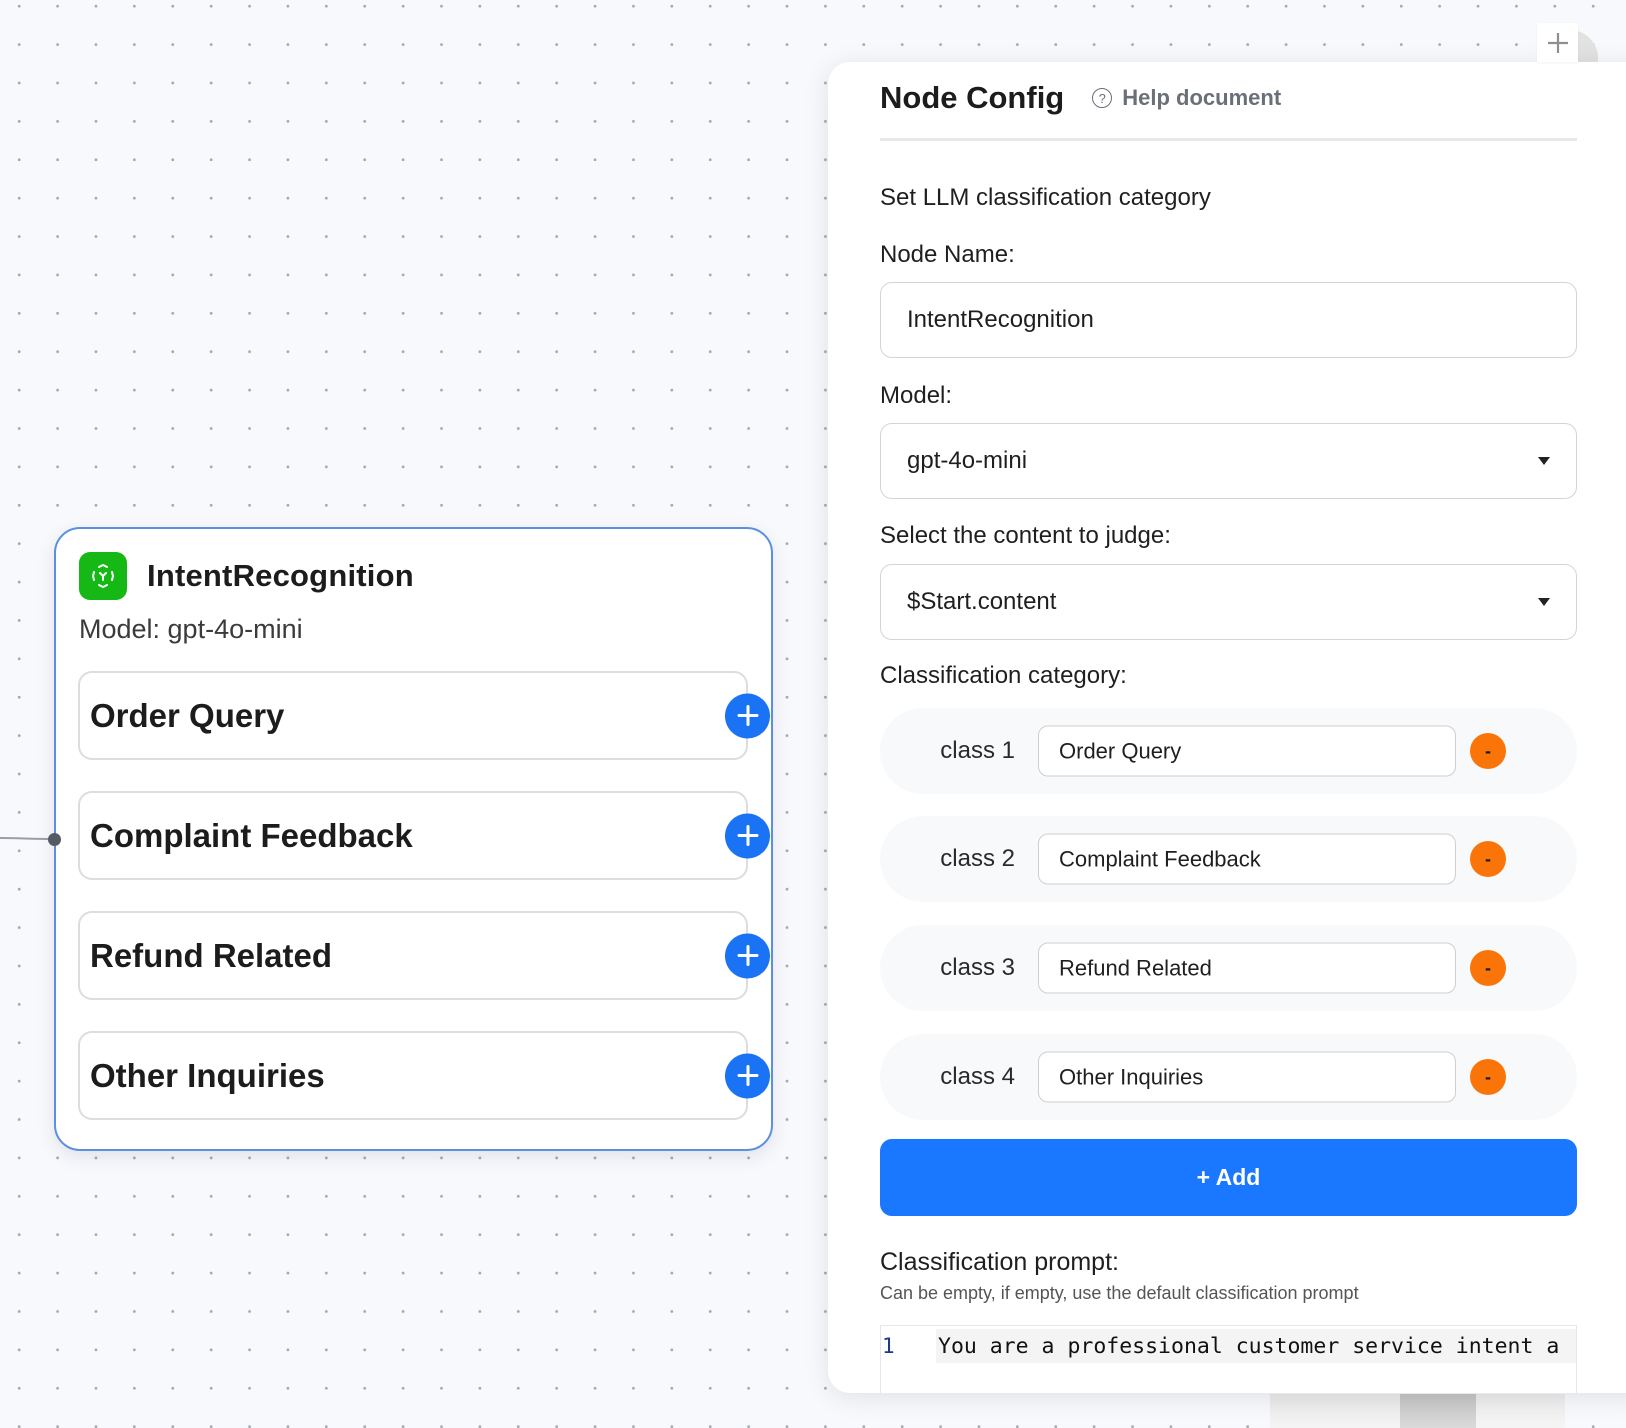 The height and width of the screenshot is (1428, 1626). Describe the element at coordinates (103, 576) in the screenshot. I see `intent-recognition-icon` at that location.